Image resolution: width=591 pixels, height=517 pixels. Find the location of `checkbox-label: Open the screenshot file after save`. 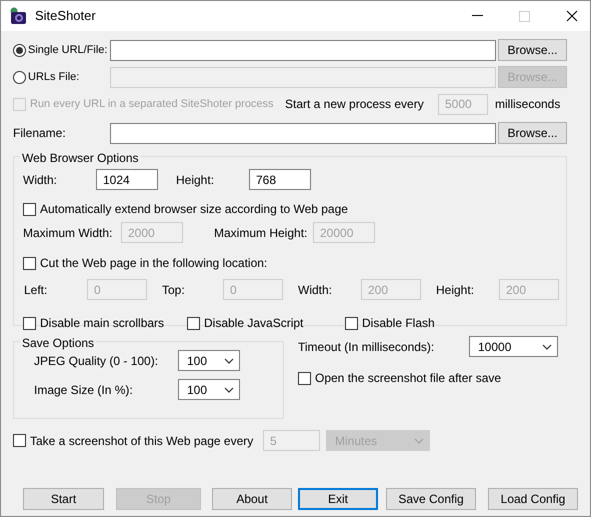

checkbox-label: Open the screenshot file after save is located at coordinates (408, 378).